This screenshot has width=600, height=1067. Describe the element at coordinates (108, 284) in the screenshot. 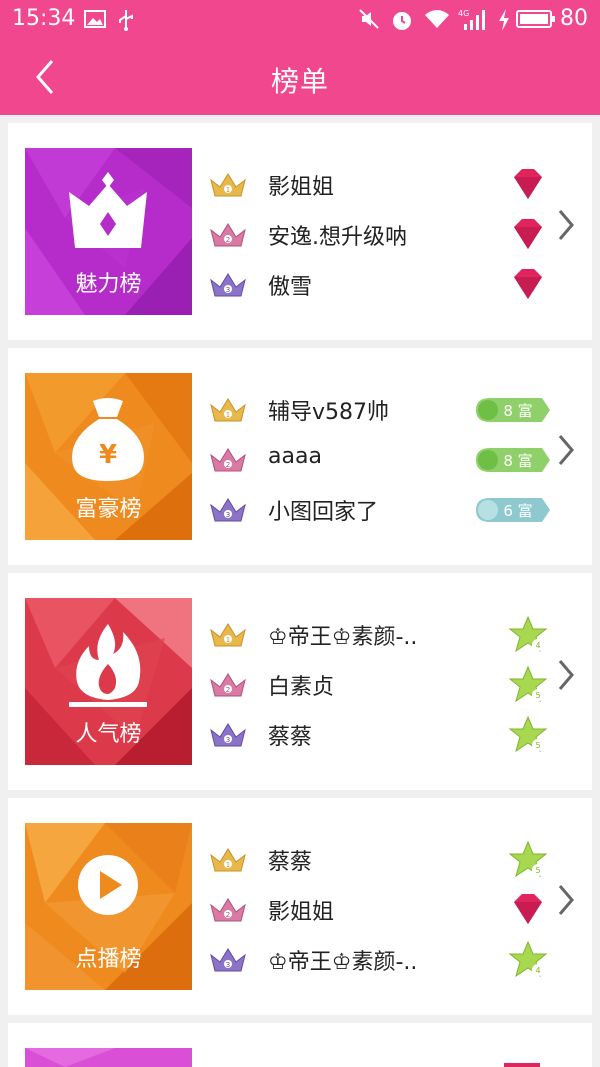

I see `board-title: 魅力榜` at that location.